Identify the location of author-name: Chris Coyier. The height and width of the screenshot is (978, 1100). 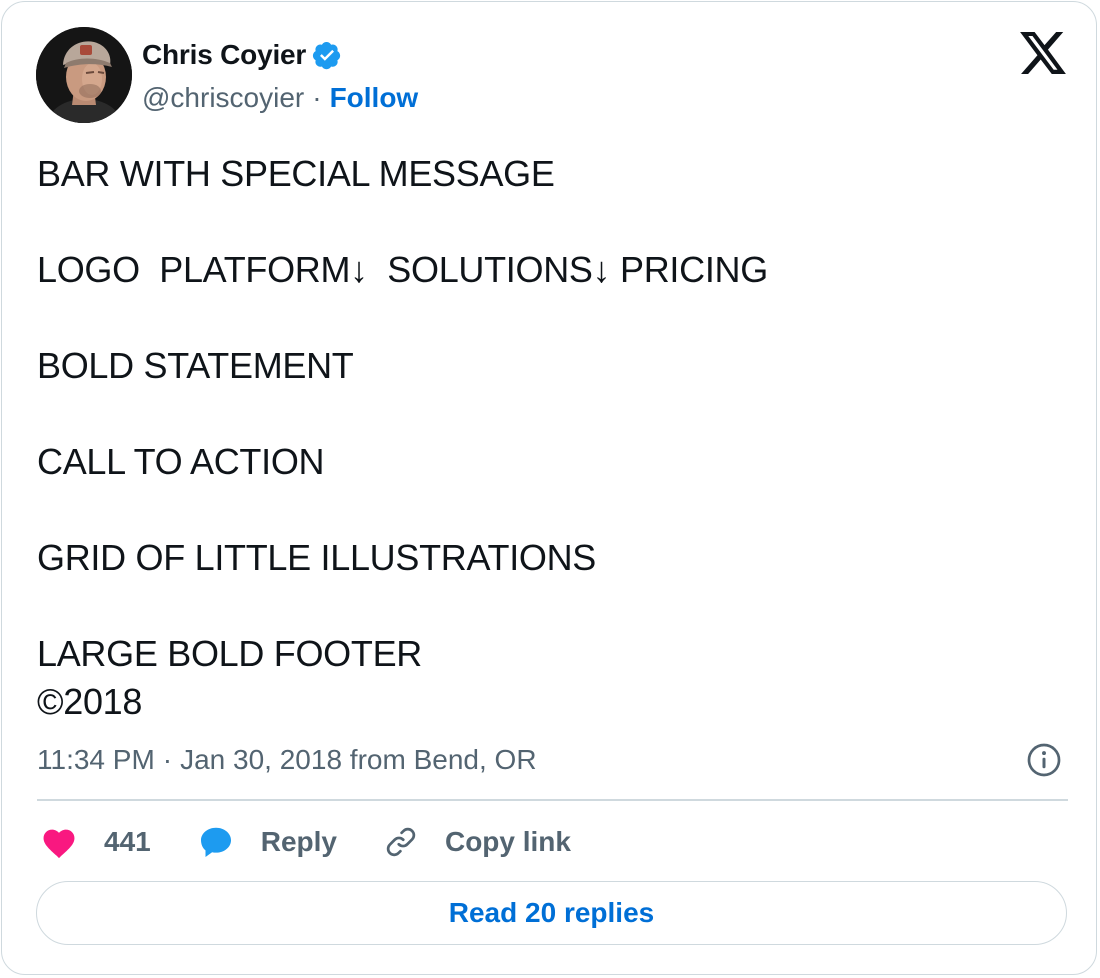
(224, 55).